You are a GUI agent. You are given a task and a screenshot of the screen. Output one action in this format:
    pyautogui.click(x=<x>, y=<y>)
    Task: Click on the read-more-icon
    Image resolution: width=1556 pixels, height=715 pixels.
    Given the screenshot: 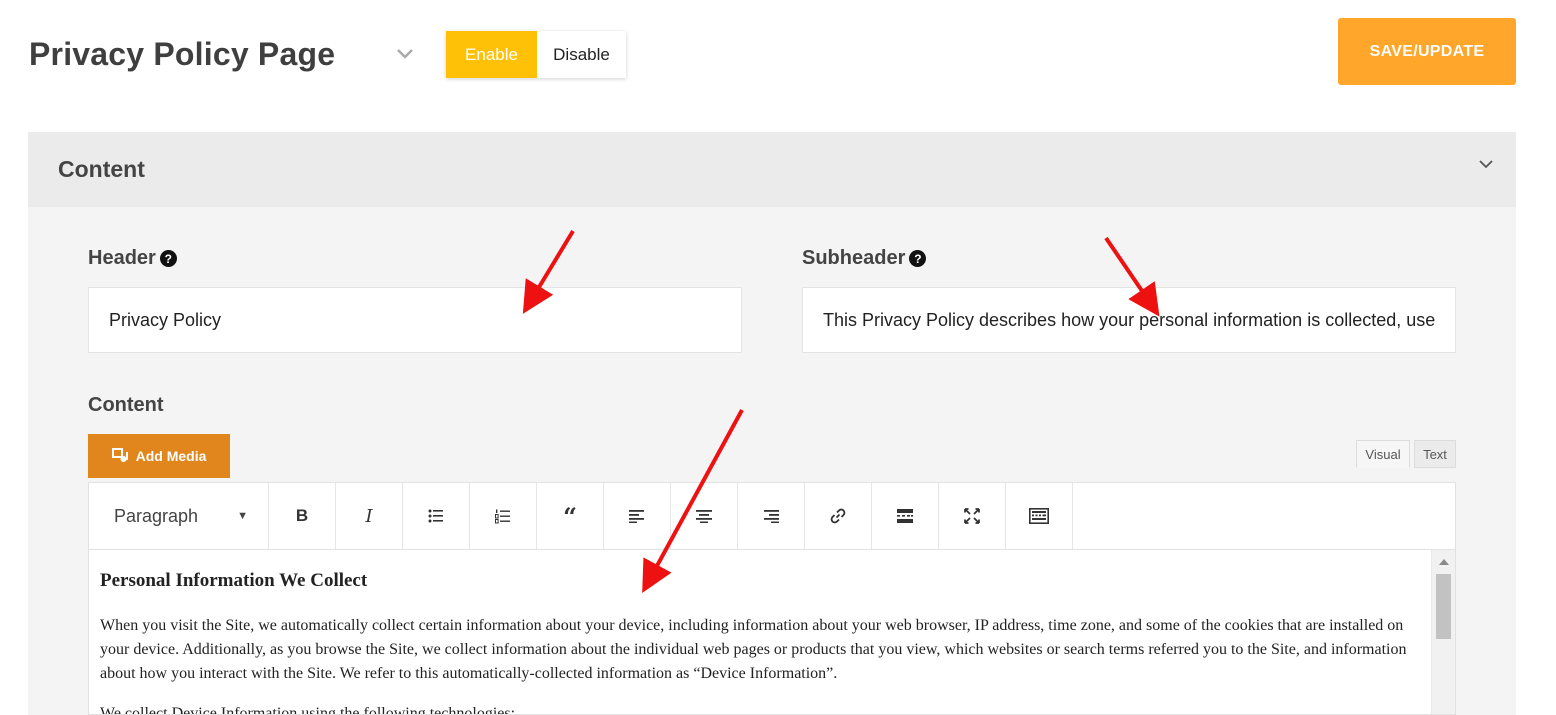 What is the action you would take?
    pyautogui.click(x=905, y=516)
    